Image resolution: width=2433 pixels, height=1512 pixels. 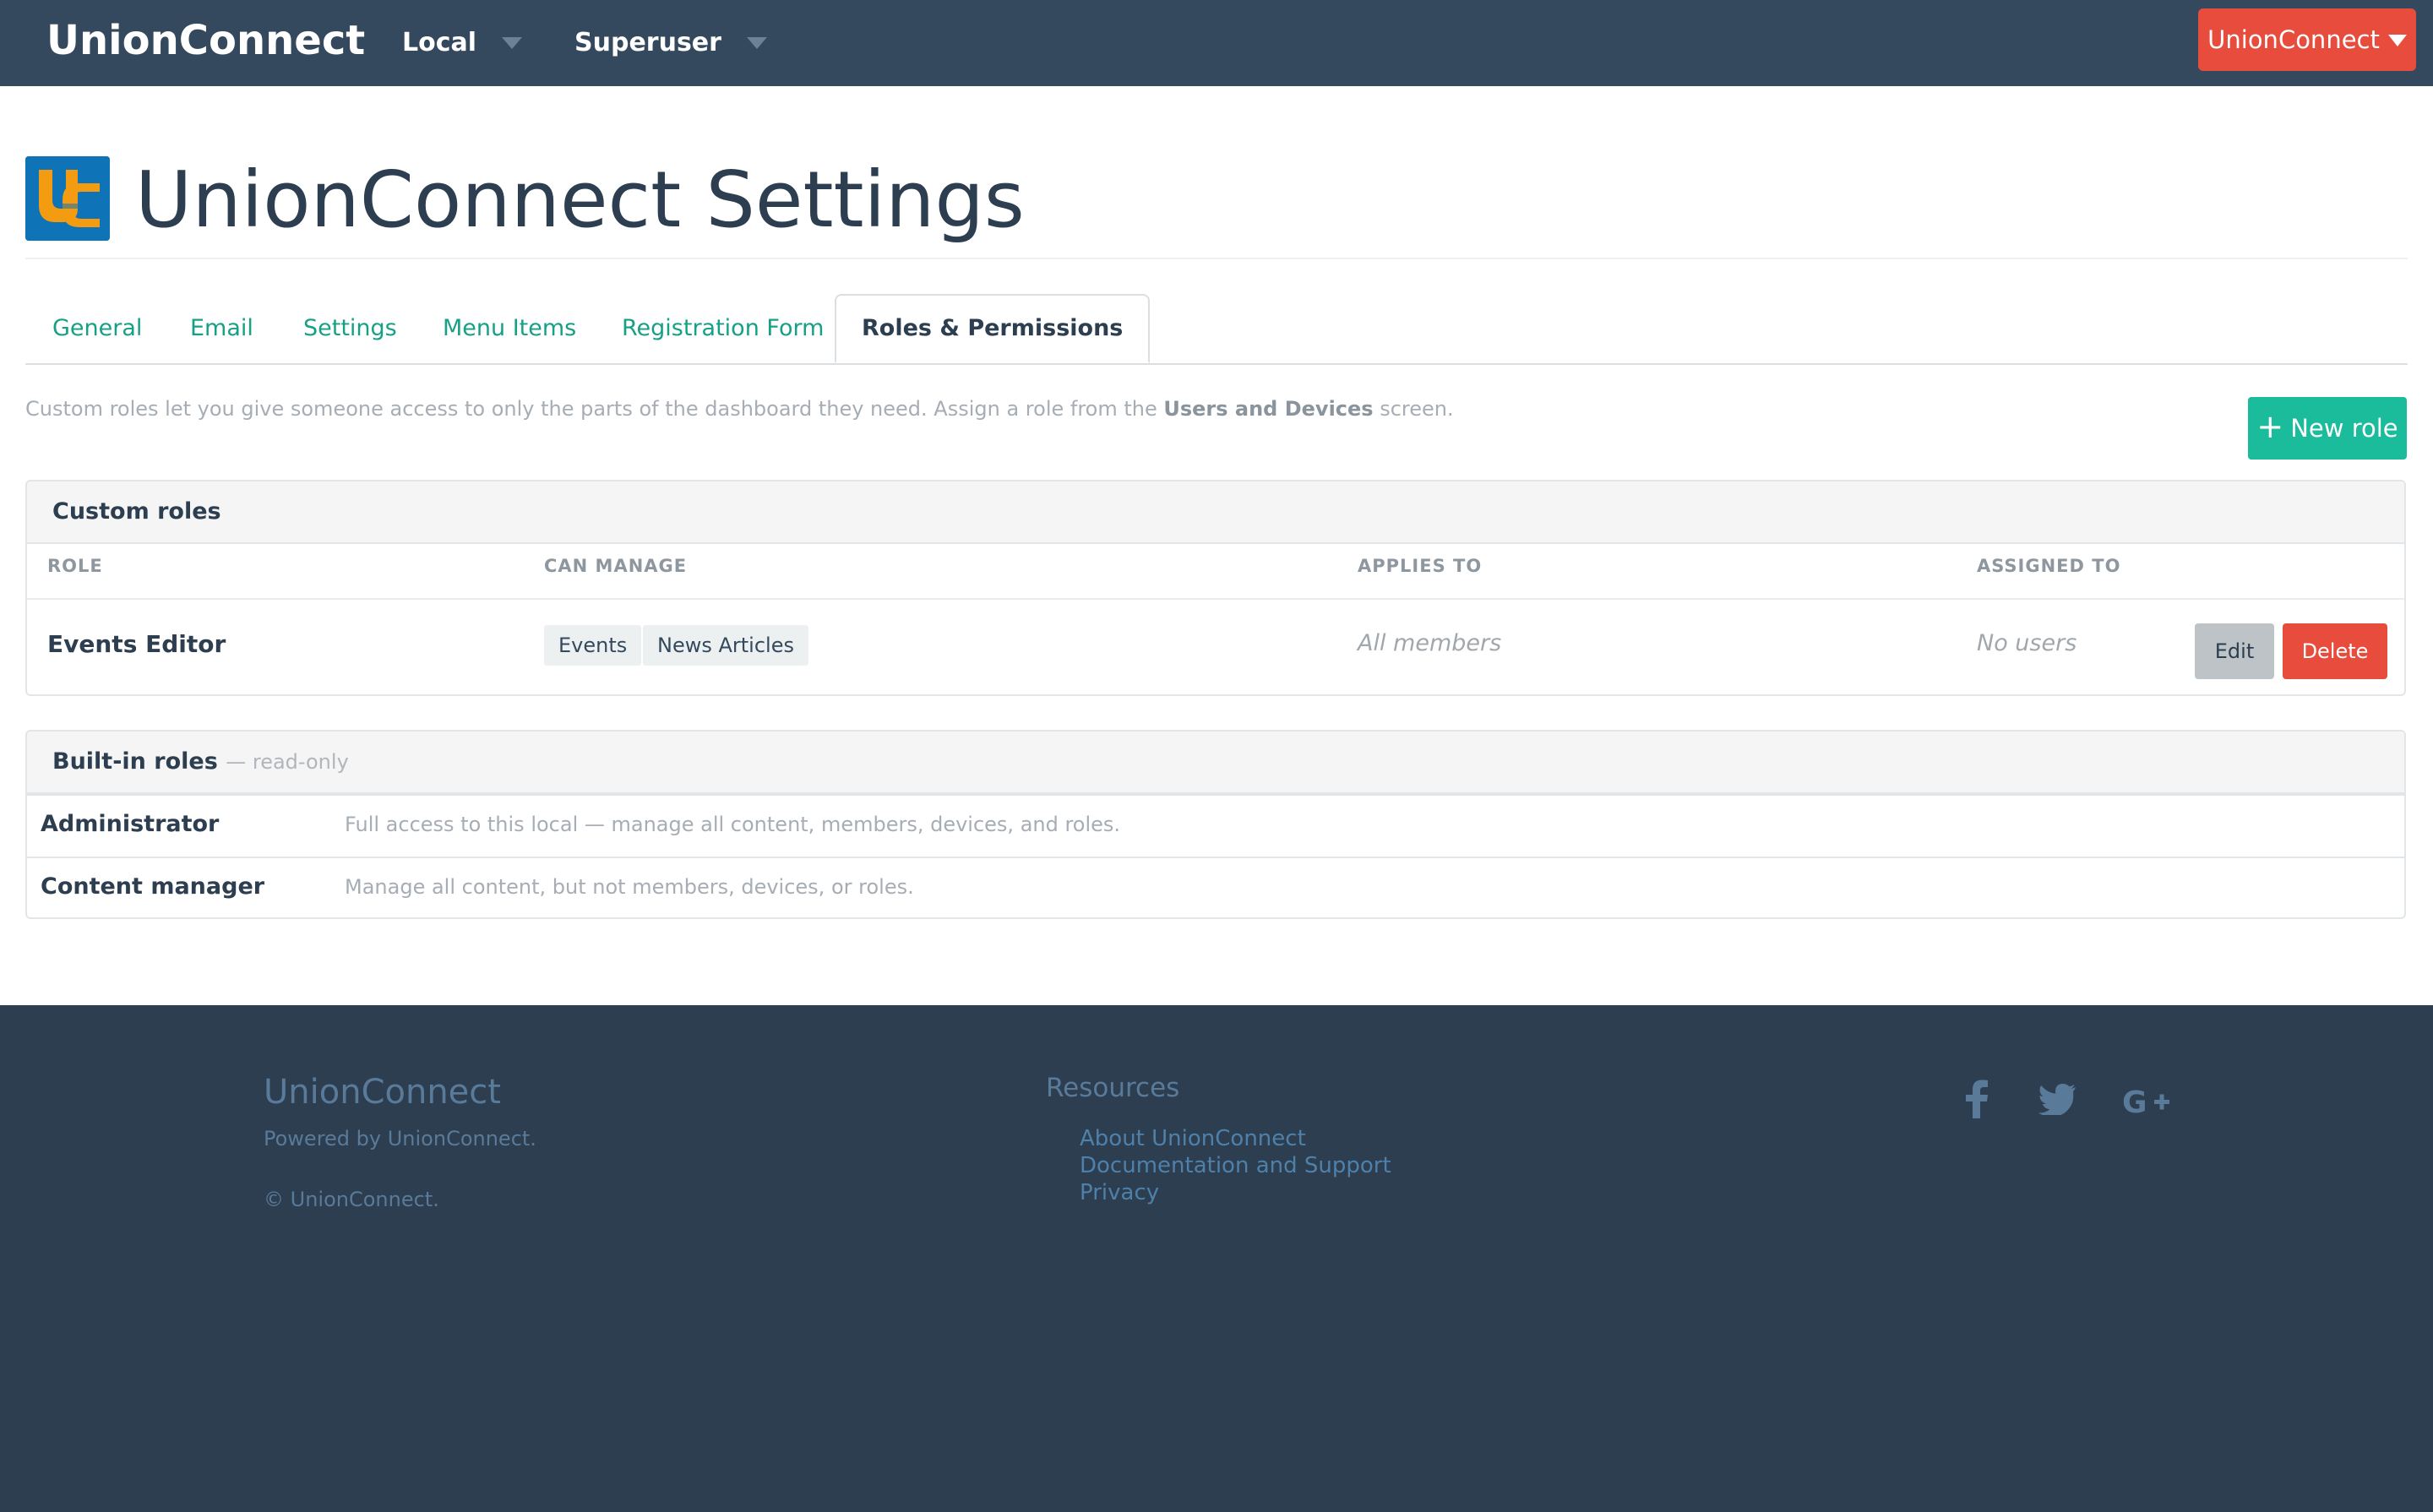 What do you see at coordinates (1430, 643) in the screenshot?
I see `applies-to-value: All members` at bounding box center [1430, 643].